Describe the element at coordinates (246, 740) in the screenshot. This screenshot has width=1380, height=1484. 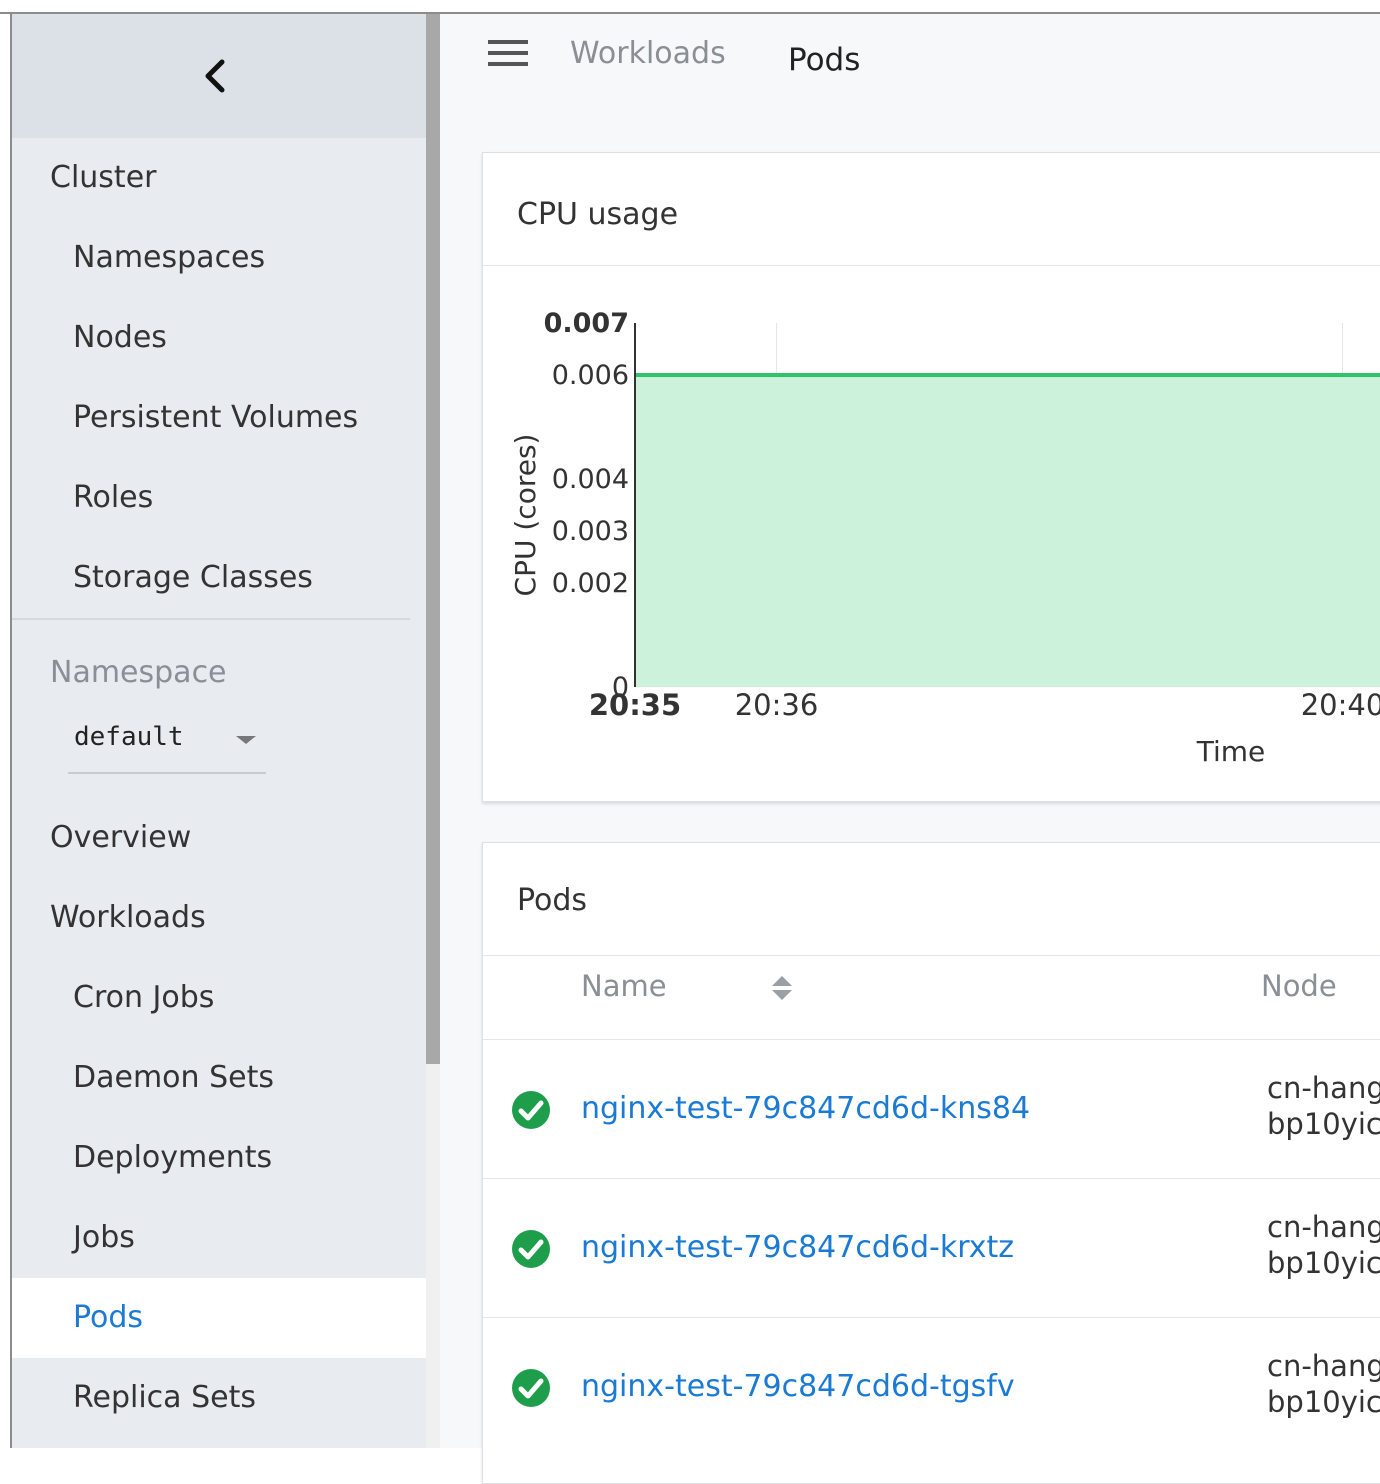
I see `dropdown-arrow-icon` at that location.